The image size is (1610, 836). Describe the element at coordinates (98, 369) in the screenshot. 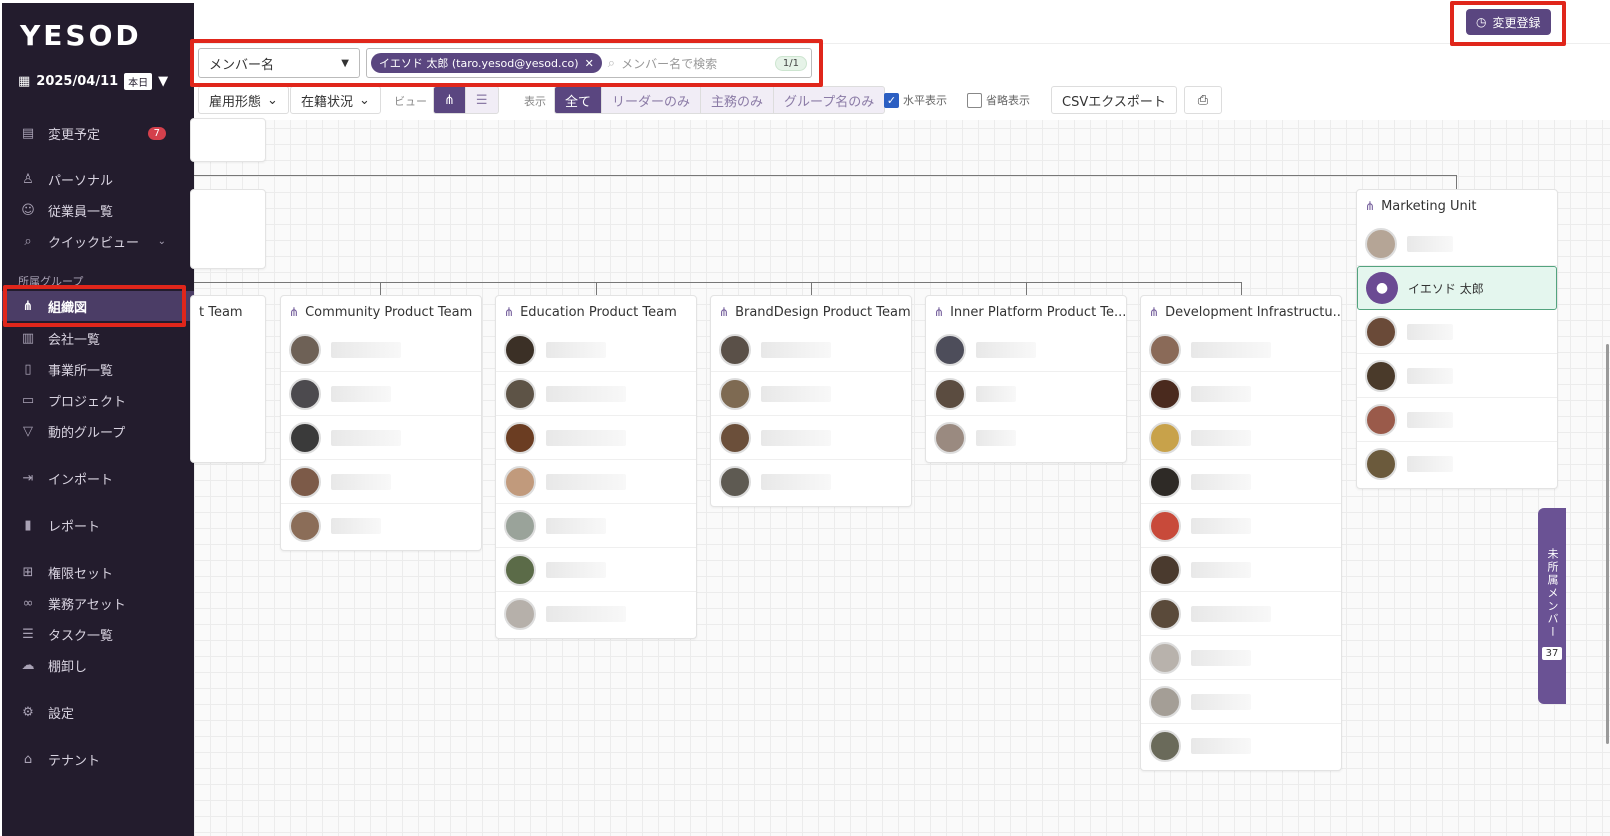

I see `sidebar-item-offices: ▯ 事業所一覧` at that location.